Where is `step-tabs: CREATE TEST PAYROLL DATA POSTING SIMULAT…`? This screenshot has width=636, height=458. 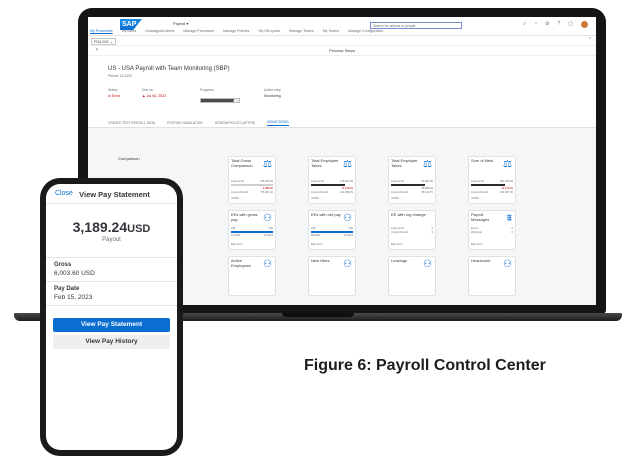 step-tabs: CREATE TEST PAYROLL DATA POSTING SIMULAT… is located at coordinates (342, 123).